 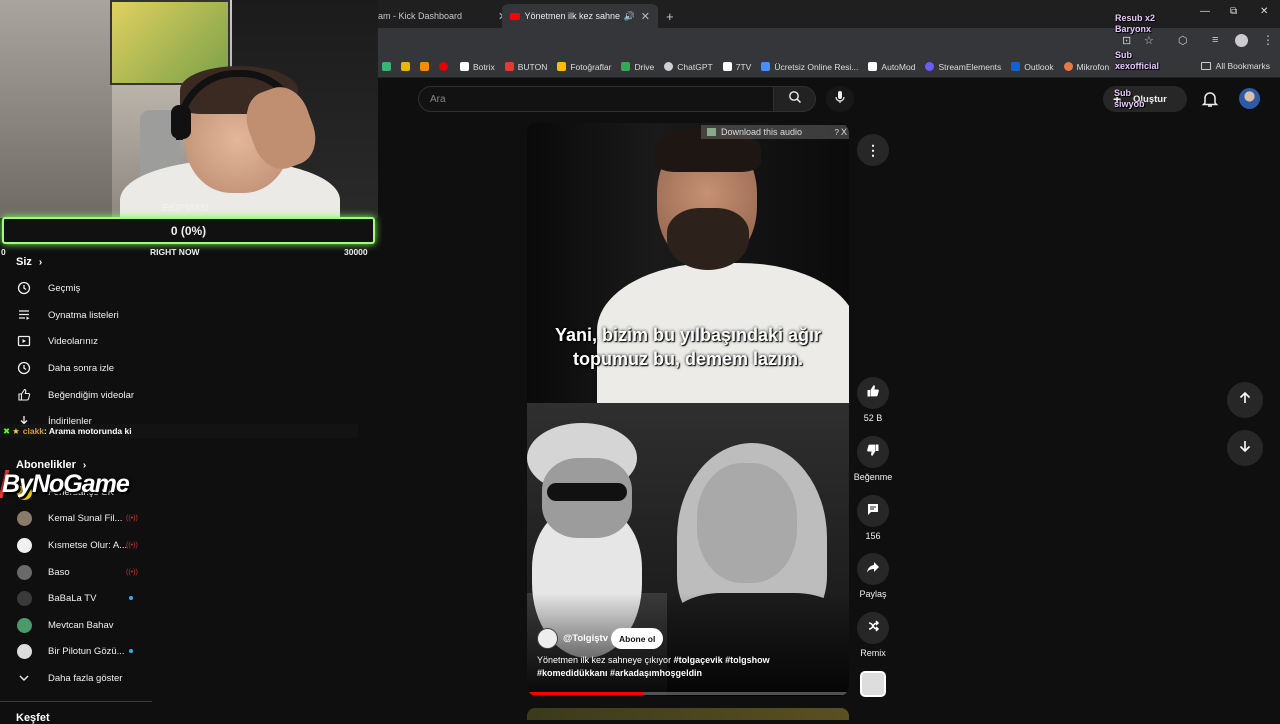 I want to click on bookmark-outlook: Outlook, so click(x=1032, y=67).